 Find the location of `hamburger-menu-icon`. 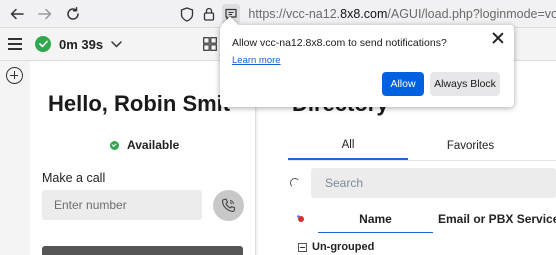

hamburger-menu-icon is located at coordinates (15, 44).